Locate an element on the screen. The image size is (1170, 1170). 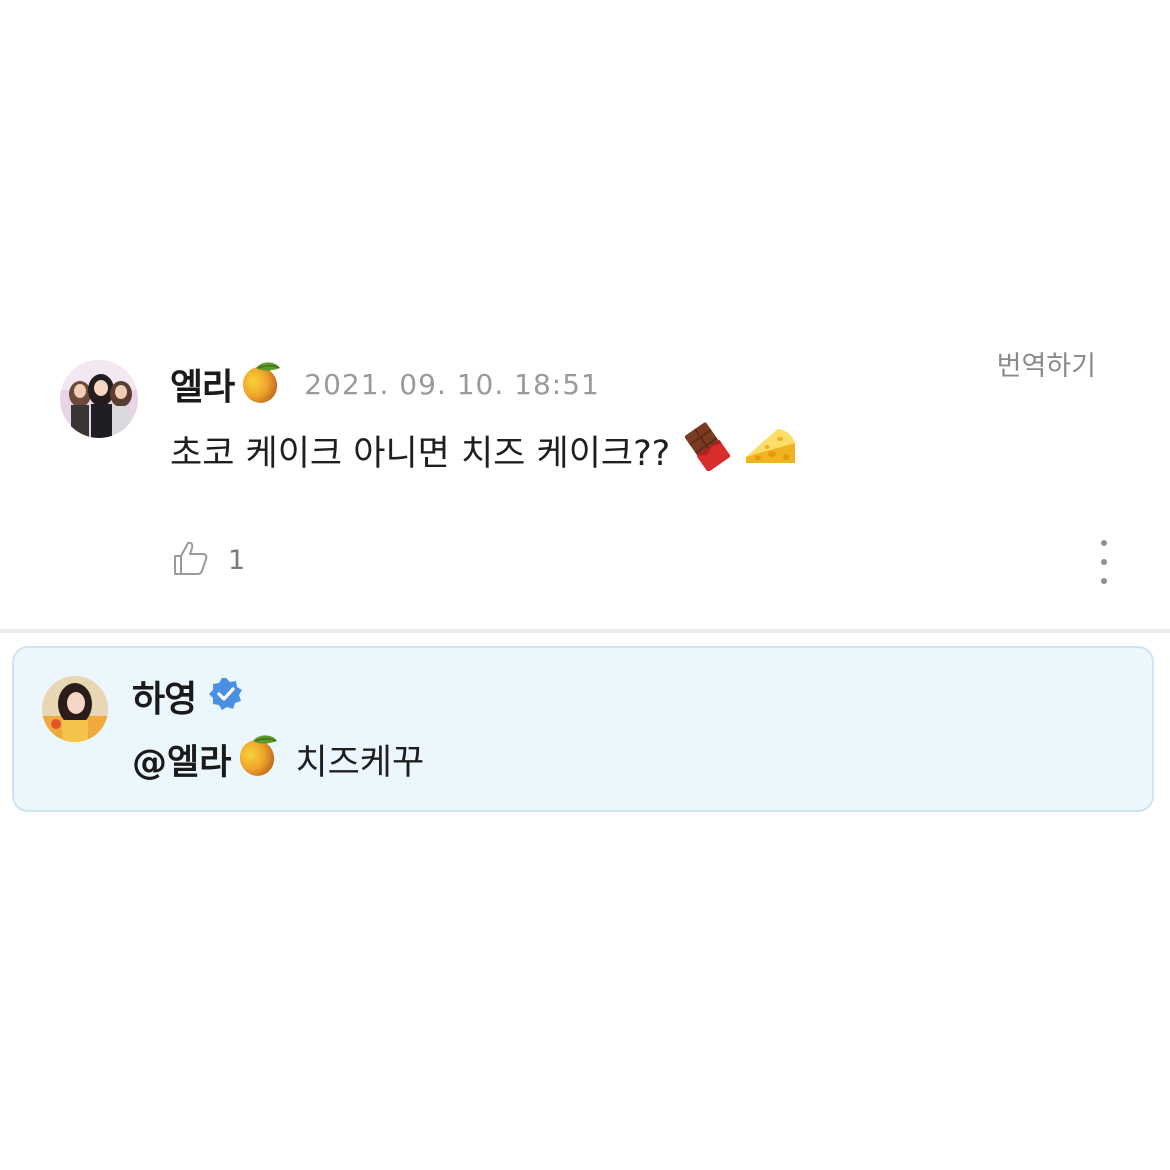
divider is located at coordinates (585, 631).